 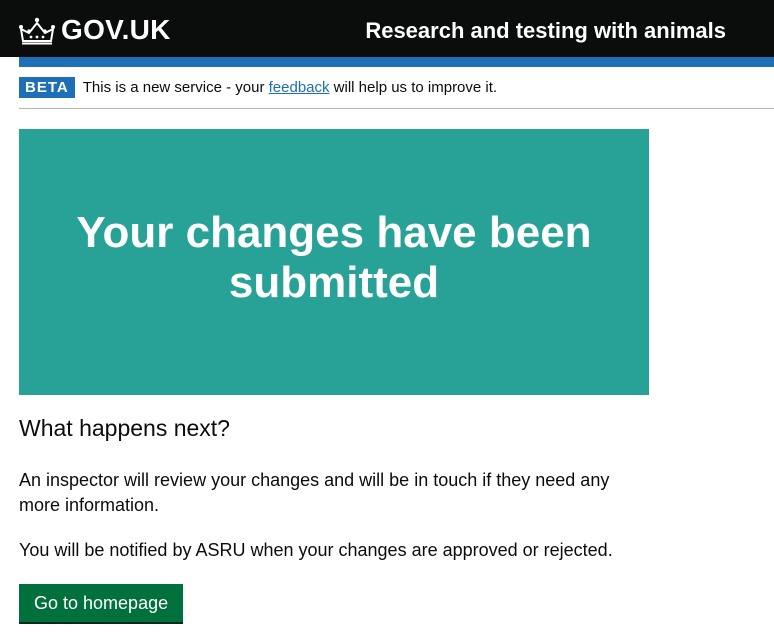 What do you see at coordinates (47, 87) in the screenshot?
I see `beta-tag: BETA` at bounding box center [47, 87].